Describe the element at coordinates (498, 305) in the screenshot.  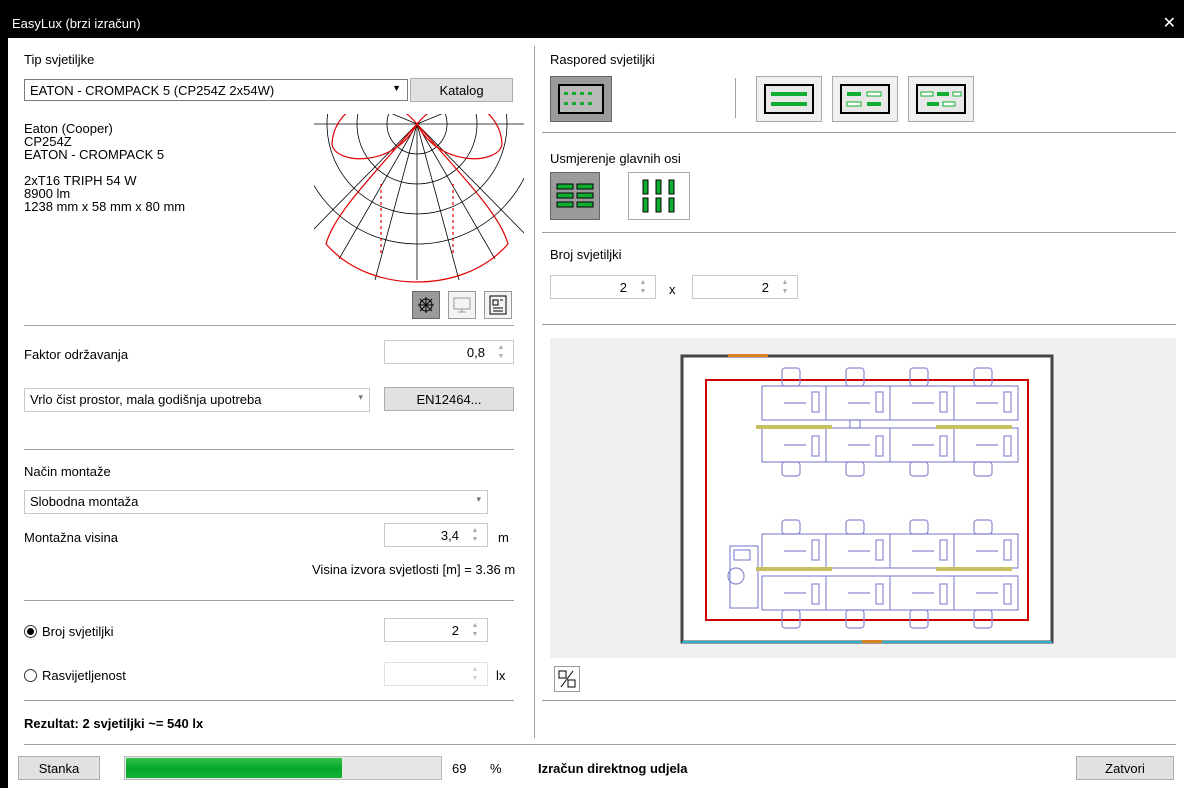
I see `datasheet-icon` at that location.